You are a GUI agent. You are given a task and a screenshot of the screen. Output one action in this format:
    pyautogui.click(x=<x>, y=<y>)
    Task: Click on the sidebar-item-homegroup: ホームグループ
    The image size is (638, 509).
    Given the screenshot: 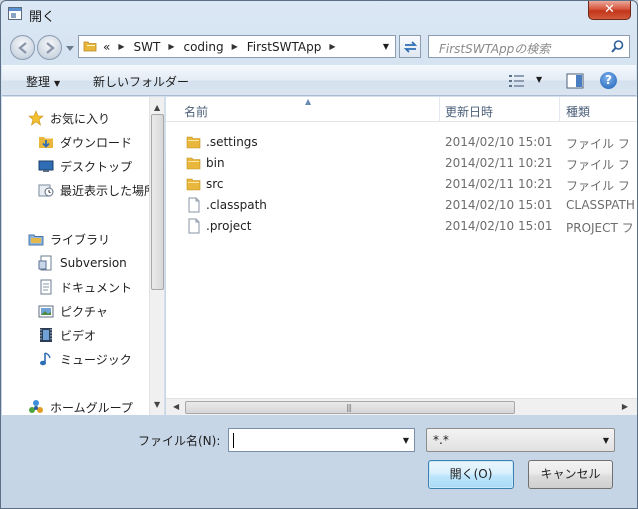 What is the action you would take?
    pyautogui.click(x=80, y=406)
    